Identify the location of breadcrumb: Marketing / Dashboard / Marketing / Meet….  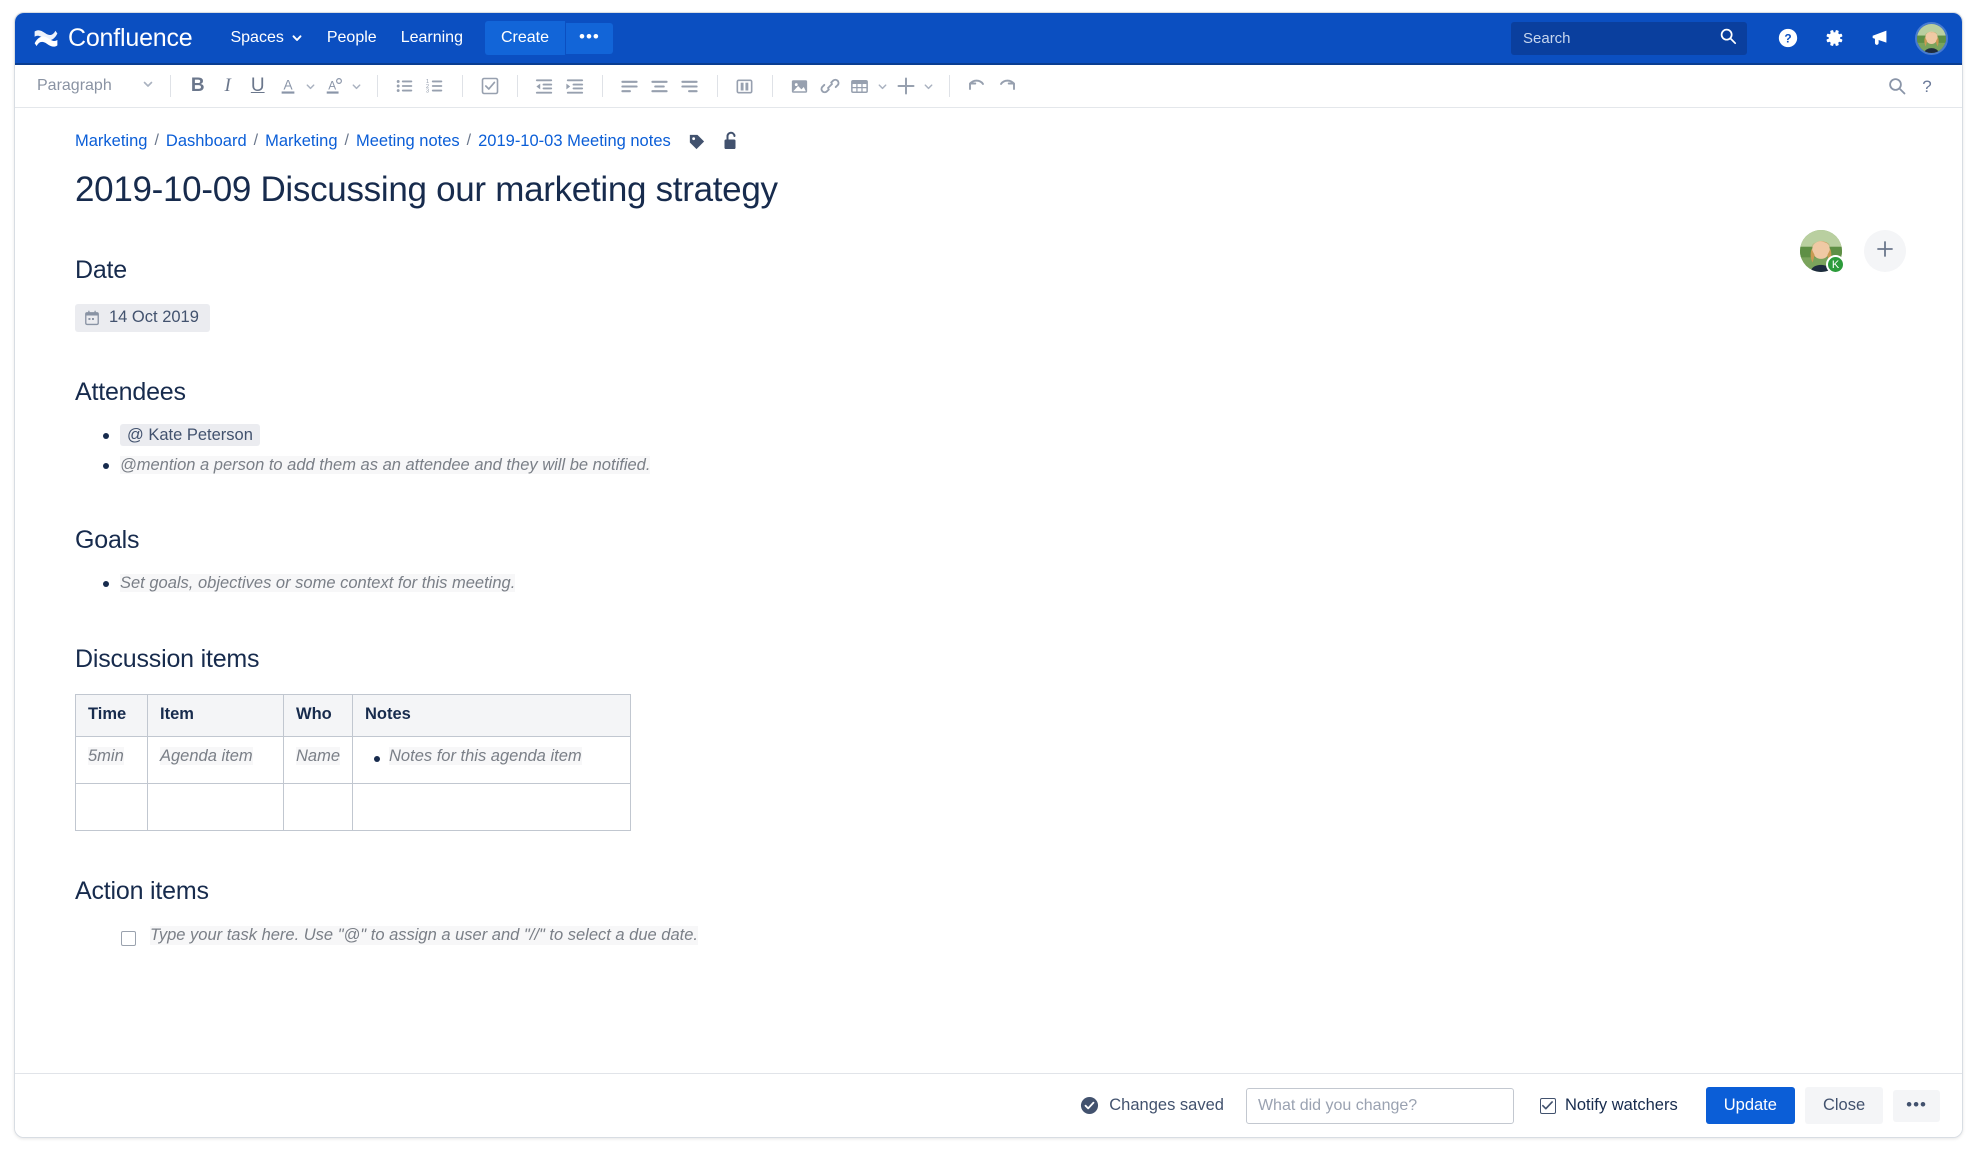
(988, 131).